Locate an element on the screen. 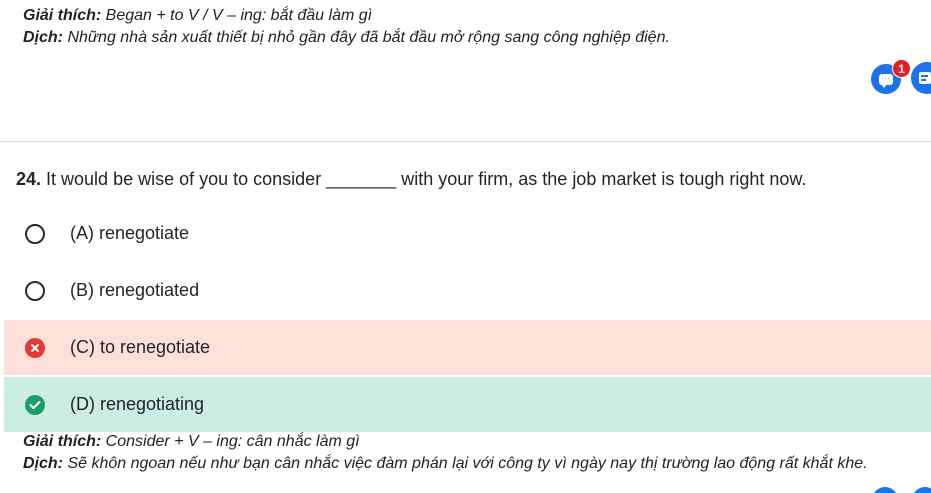 This screenshot has height=493, width=931. check-glyph-icon is located at coordinates (35, 404).